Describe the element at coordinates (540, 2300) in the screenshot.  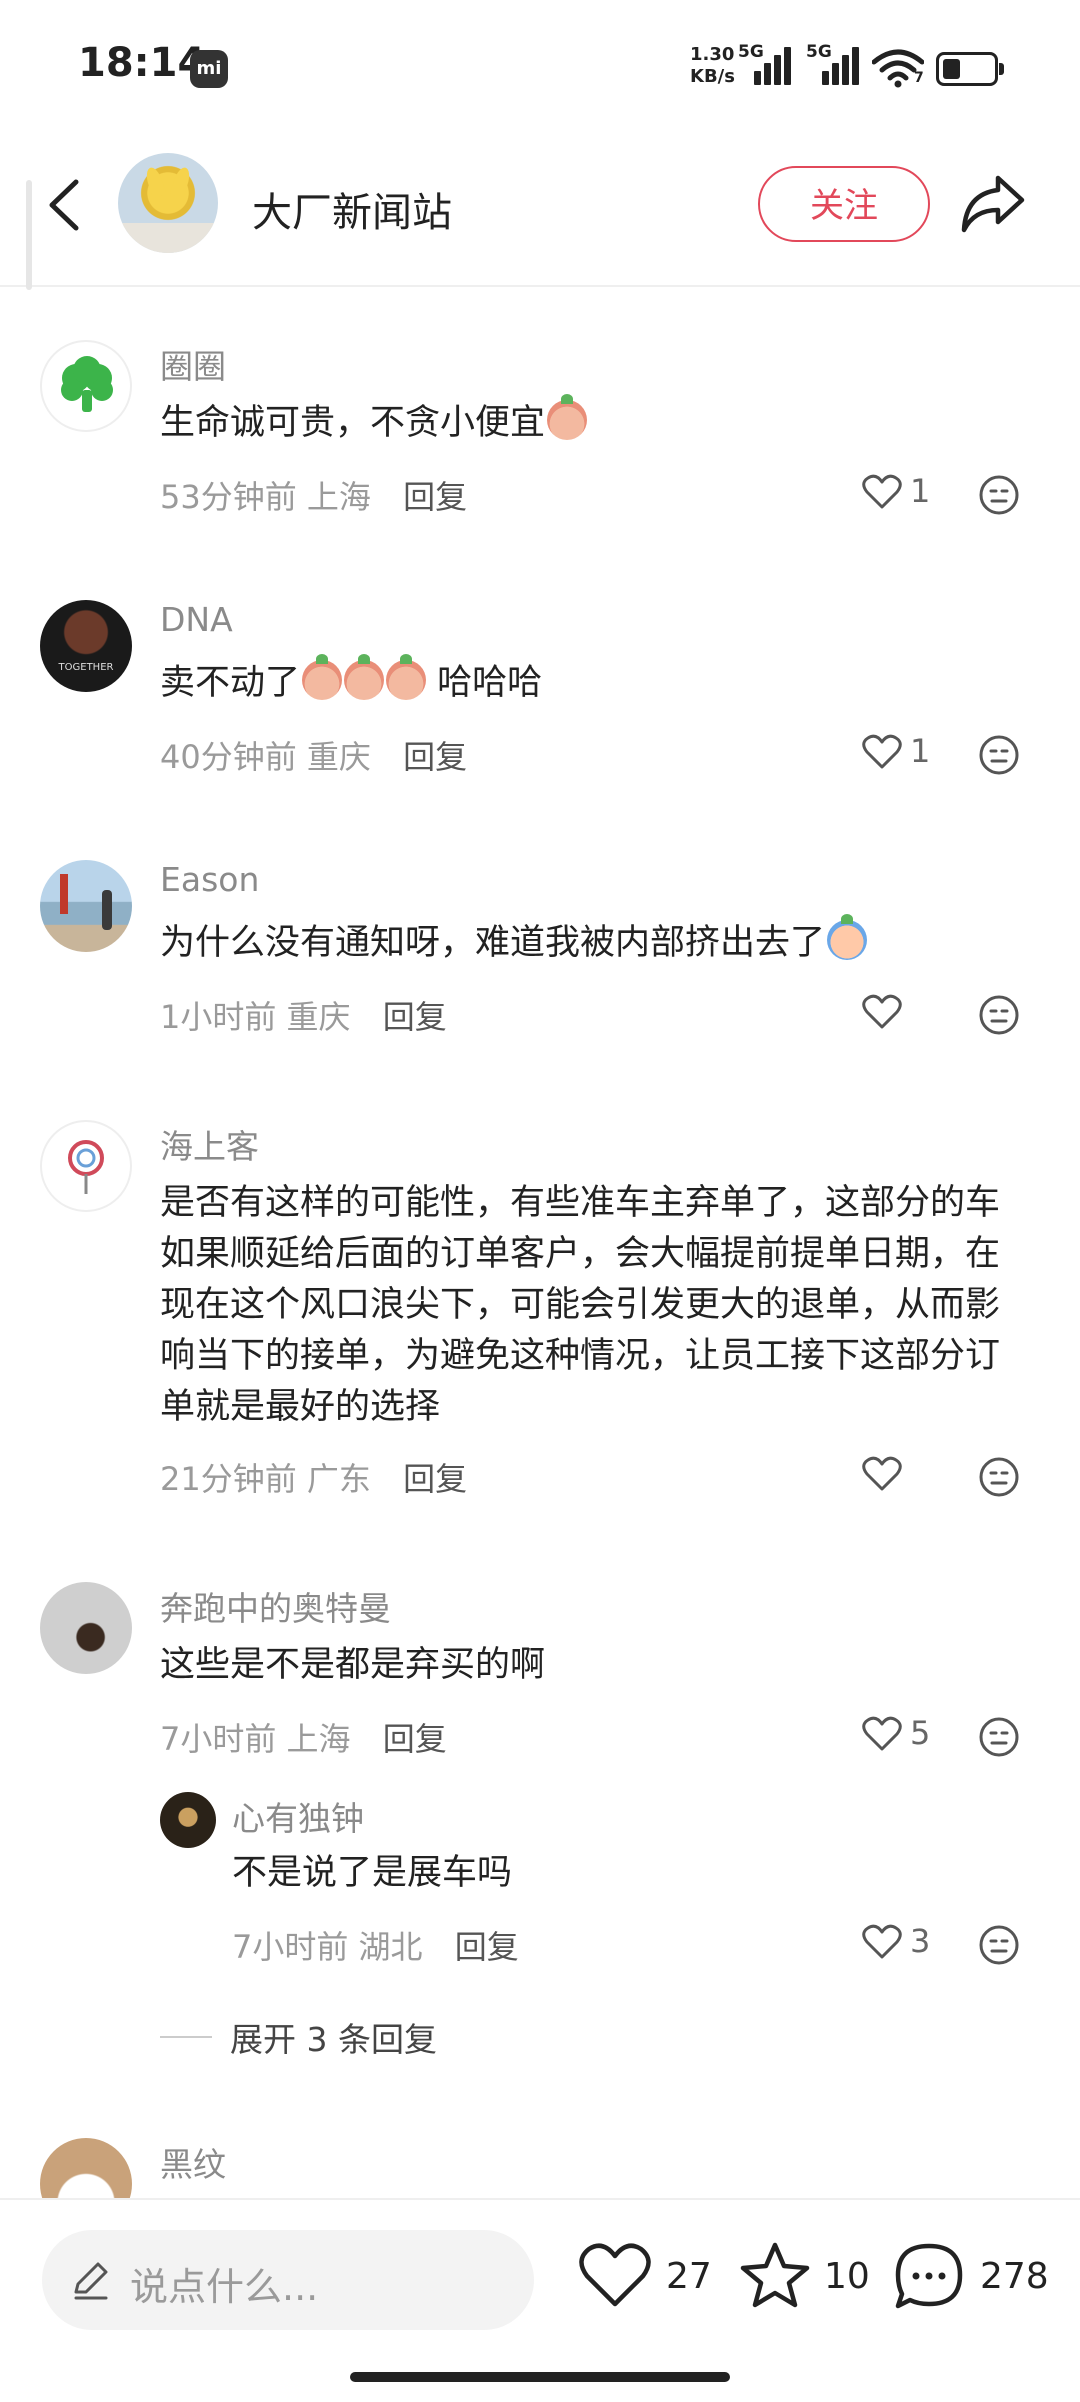
I see `bottom-action-bar: 说点什么... 27 10 278` at that location.